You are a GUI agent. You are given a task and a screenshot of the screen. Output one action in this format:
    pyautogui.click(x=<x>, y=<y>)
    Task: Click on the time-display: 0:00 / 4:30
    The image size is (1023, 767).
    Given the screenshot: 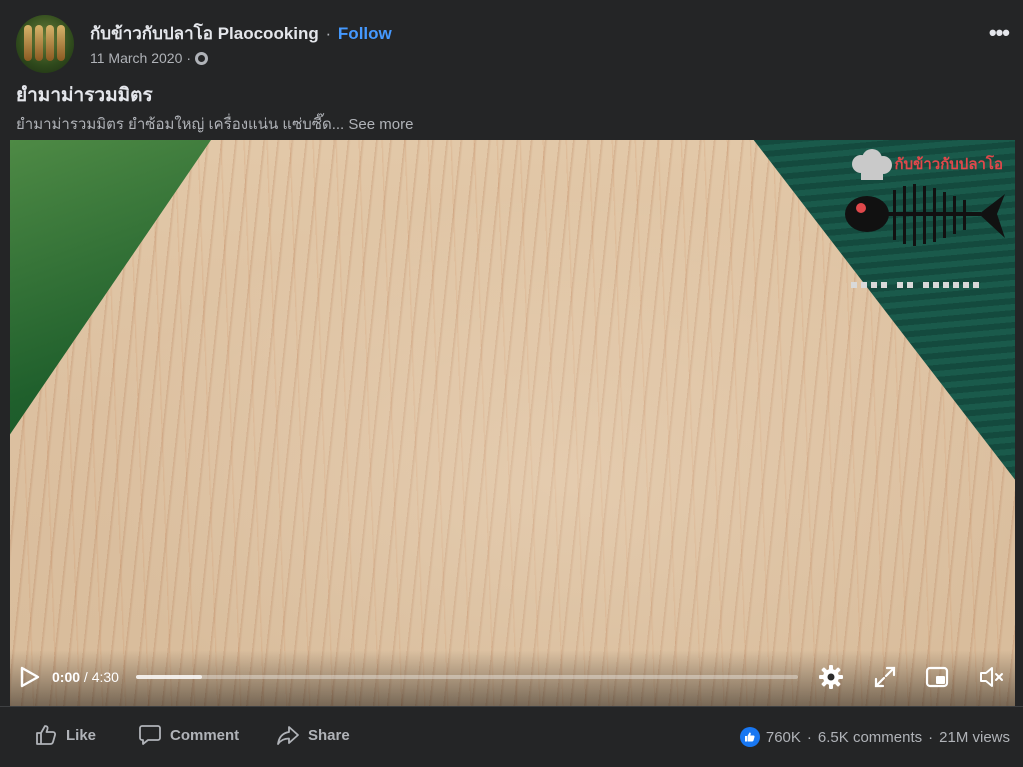 What is the action you would take?
    pyautogui.click(x=85, y=677)
    